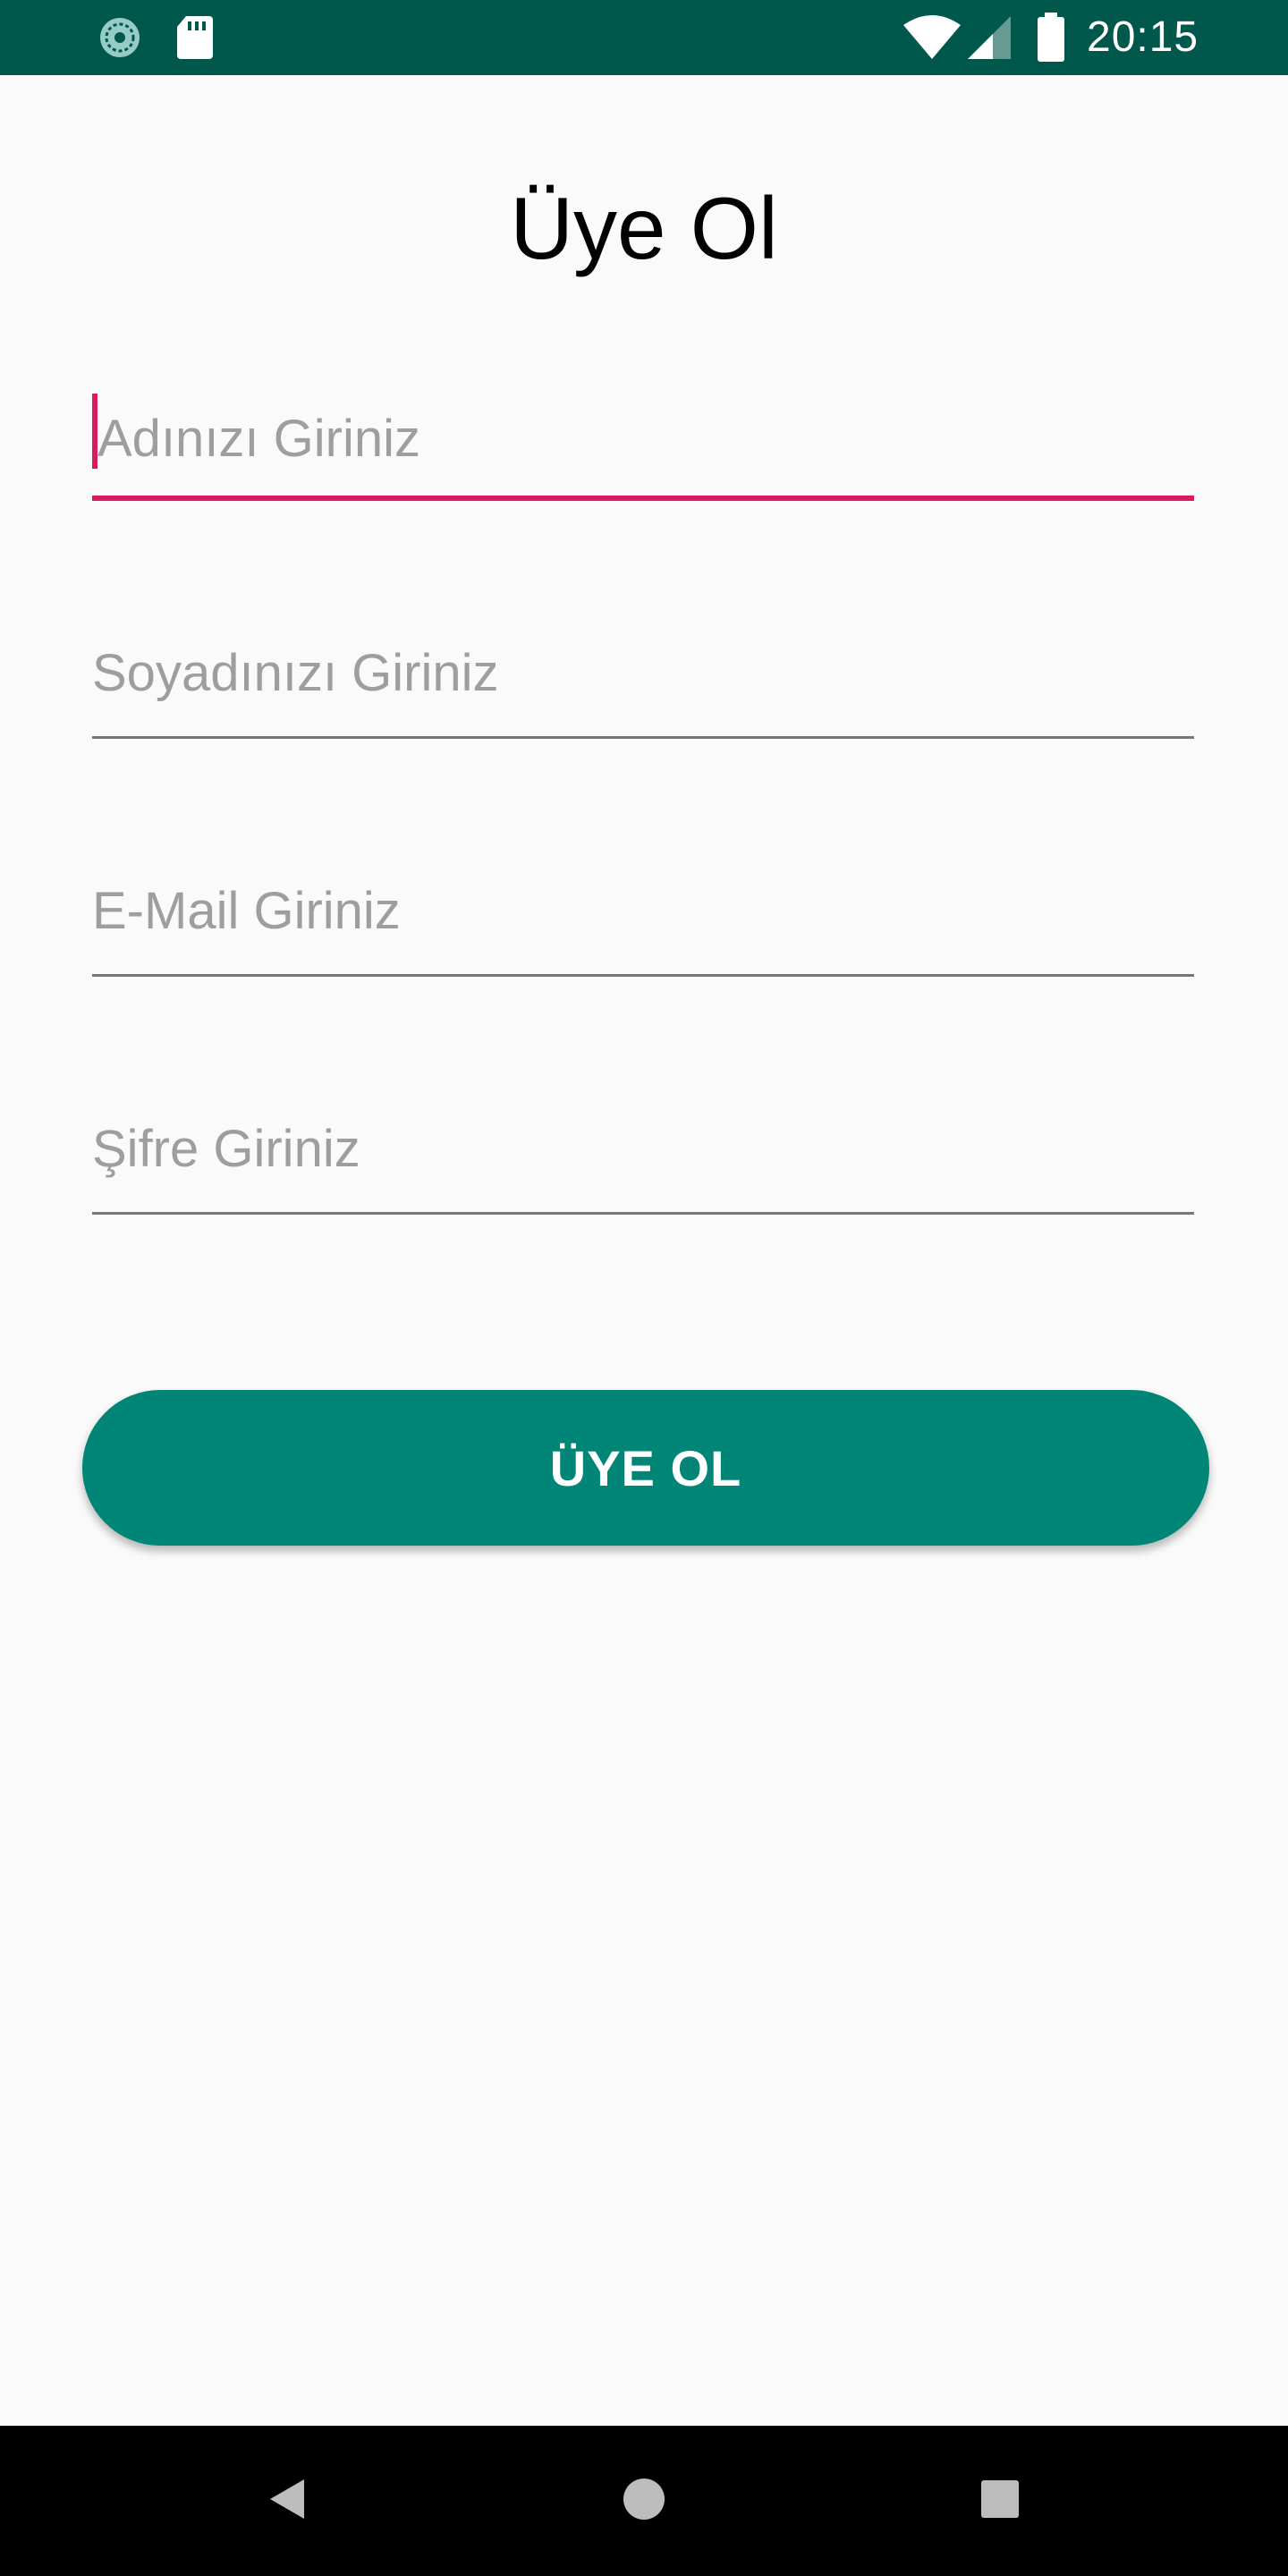 The image size is (1288, 2576). I want to click on recents-icon, so click(1000, 2501).